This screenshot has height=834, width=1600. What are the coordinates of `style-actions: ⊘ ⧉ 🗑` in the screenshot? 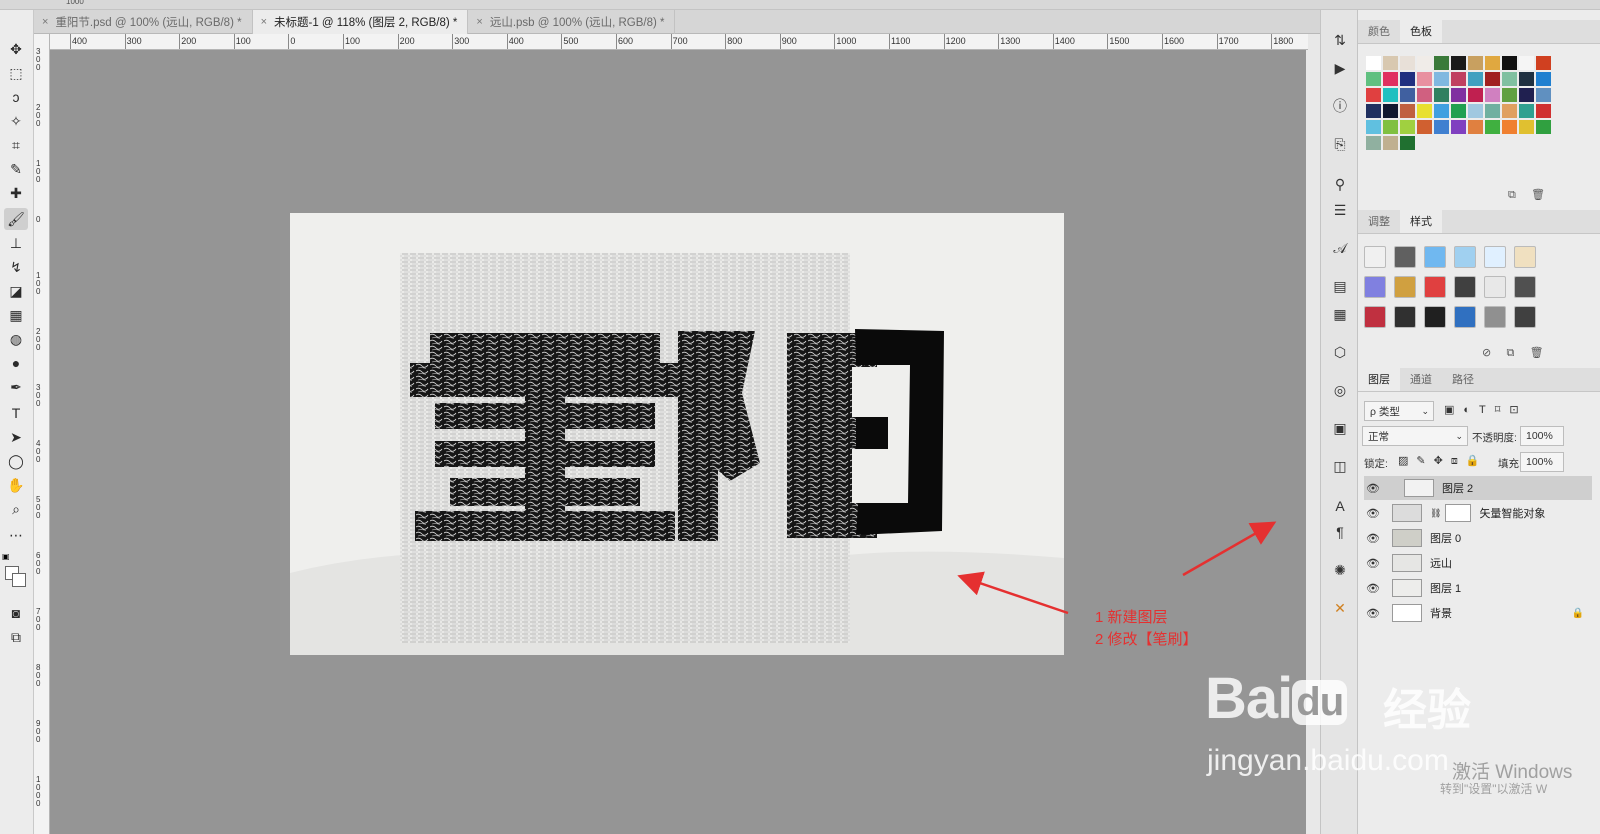 It's located at (1513, 353).